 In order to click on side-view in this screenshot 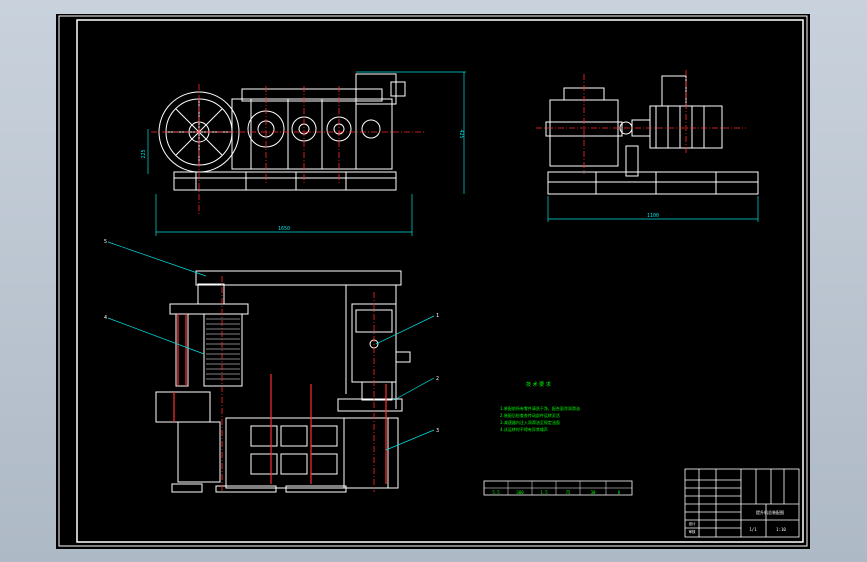, I will do `click(652, 135)`.